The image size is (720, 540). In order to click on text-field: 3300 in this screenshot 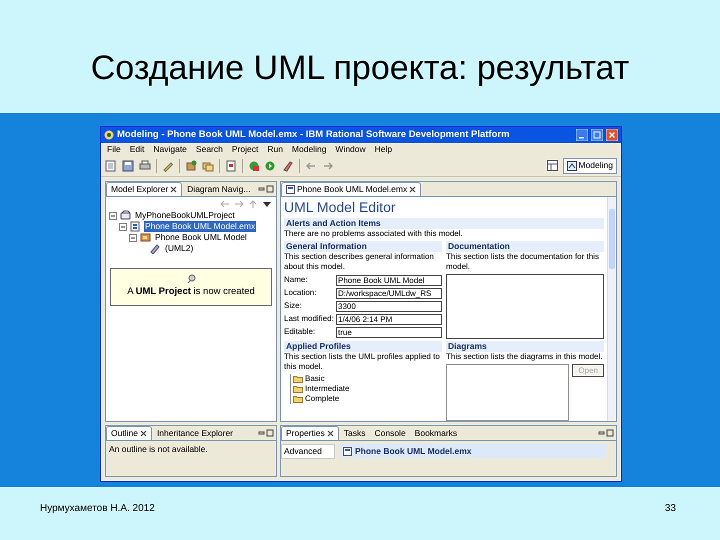, I will do `click(389, 306)`.